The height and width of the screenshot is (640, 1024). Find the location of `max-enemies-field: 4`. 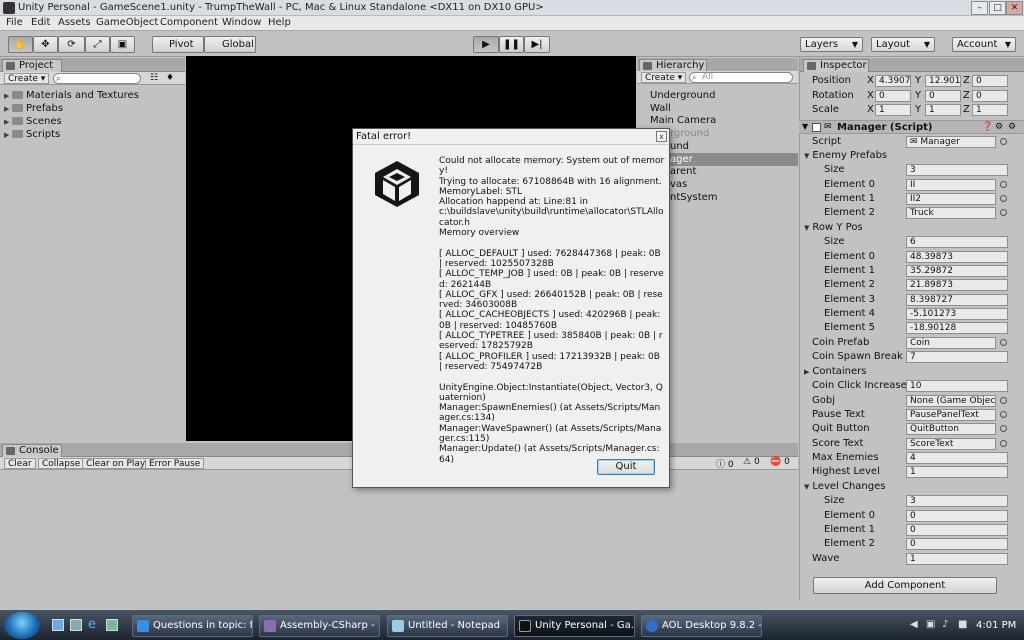

max-enemies-field: 4 is located at coordinates (957, 458).